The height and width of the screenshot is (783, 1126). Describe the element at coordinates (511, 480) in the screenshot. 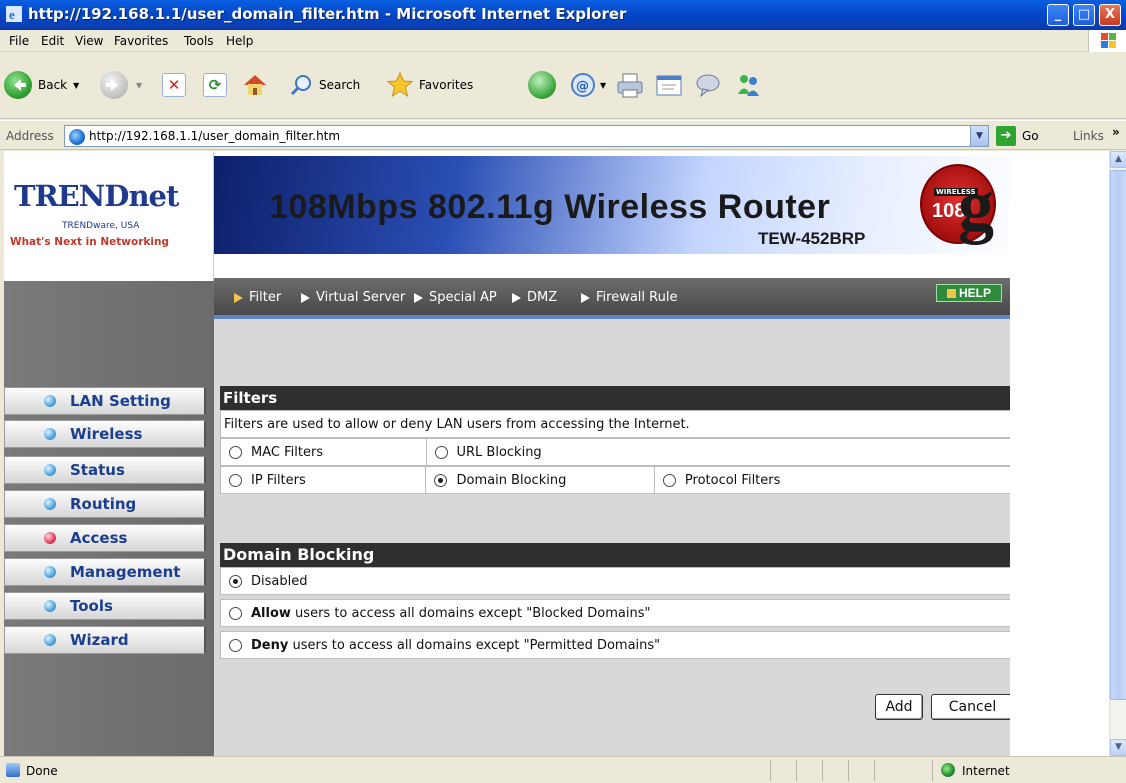

I see `option-label: Domain Blocking` at that location.